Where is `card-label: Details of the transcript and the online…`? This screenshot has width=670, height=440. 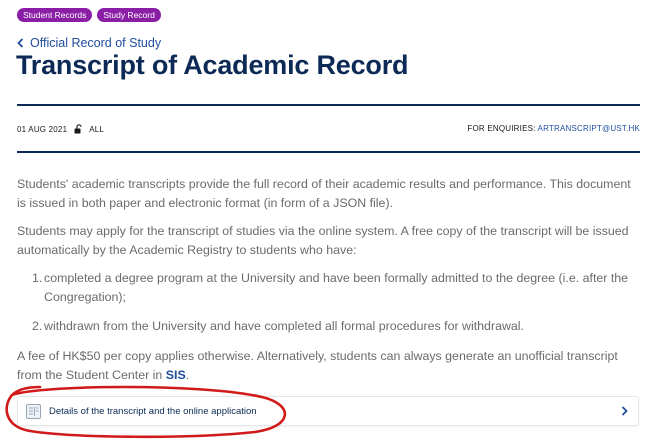
card-label: Details of the transcript and the online… is located at coordinates (153, 411).